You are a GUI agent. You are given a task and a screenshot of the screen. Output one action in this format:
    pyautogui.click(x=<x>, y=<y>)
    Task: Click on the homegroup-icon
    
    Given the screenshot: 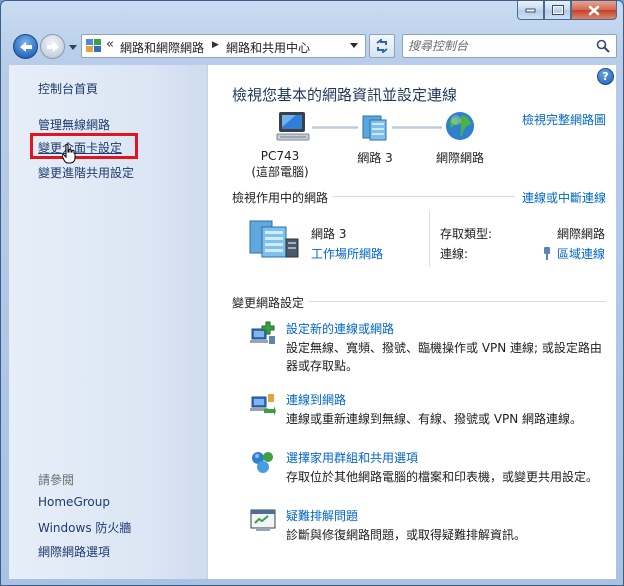 What is the action you would take?
    pyautogui.click(x=262, y=462)
    